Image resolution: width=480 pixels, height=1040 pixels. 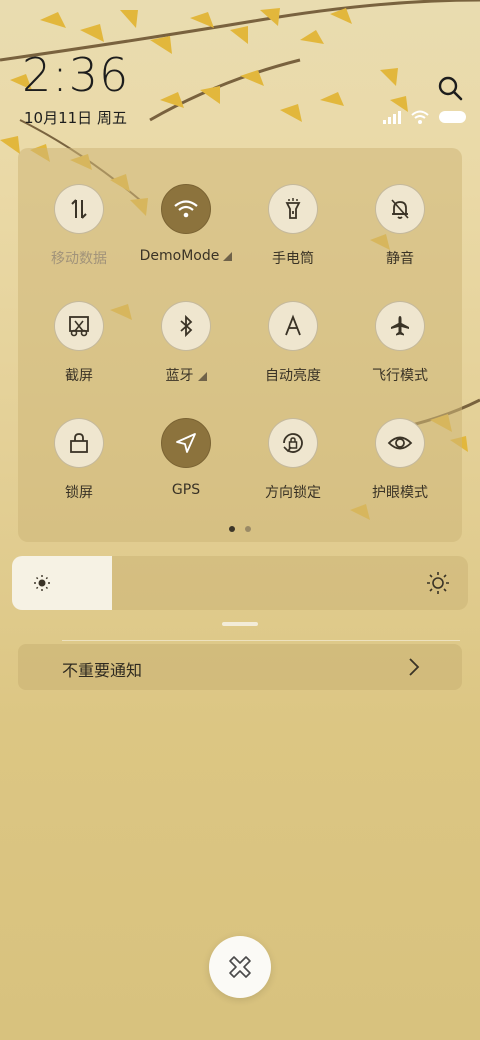 What do you see at coordinates (293, 376) in the screenshot?
I see `tile-label: 自动亮度` at bounding box center [293, 376].